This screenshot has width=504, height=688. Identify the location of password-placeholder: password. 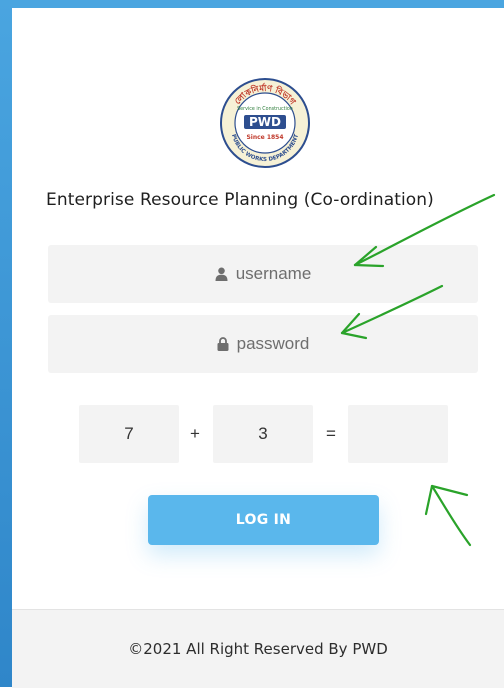
(273, 343).